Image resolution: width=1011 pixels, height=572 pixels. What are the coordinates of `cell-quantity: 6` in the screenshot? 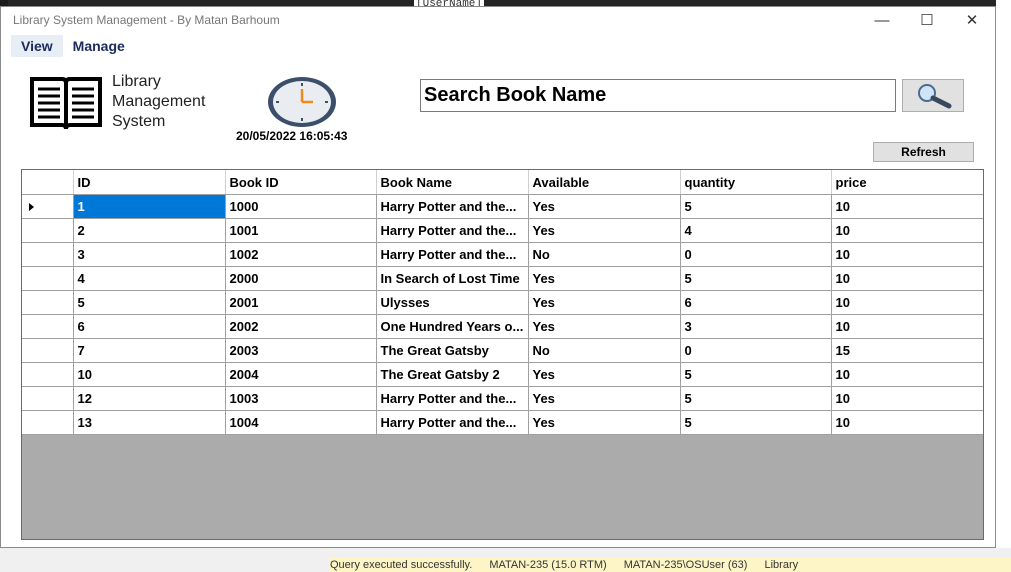 It's located at (756, 302).